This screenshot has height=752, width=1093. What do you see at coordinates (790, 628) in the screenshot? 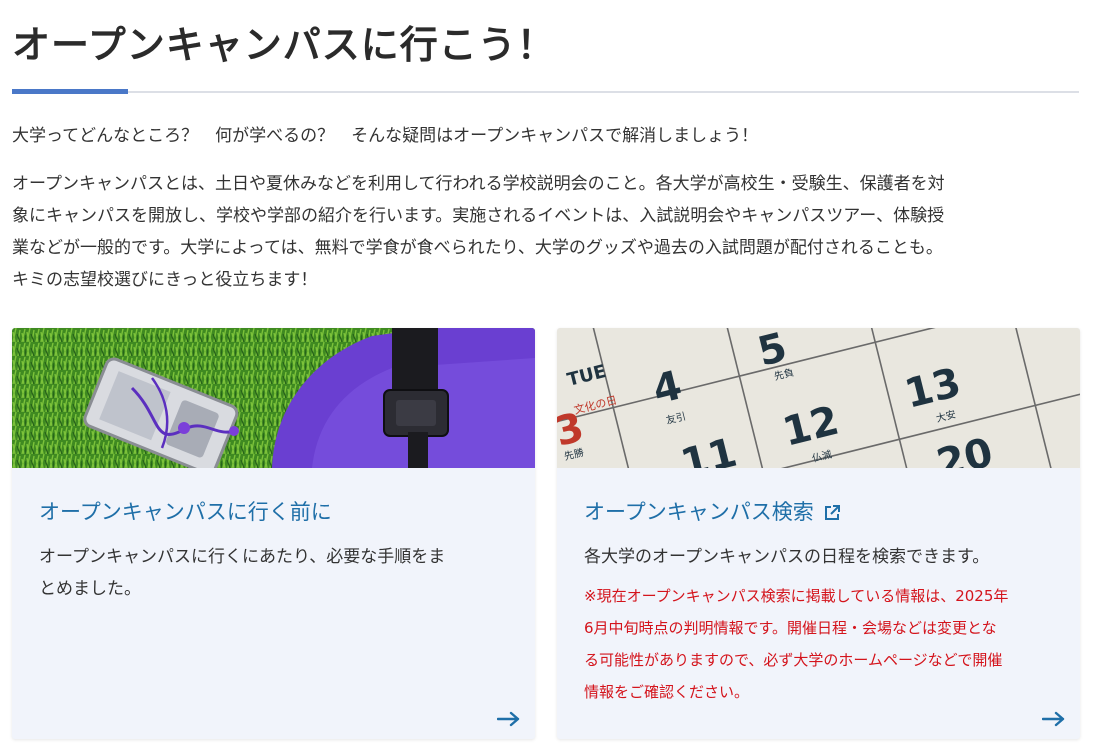
I see `card-note-line: 6月中旬時点の判明情報です。開催日程・会場などは変更とな` at bounding box center [790, 628].